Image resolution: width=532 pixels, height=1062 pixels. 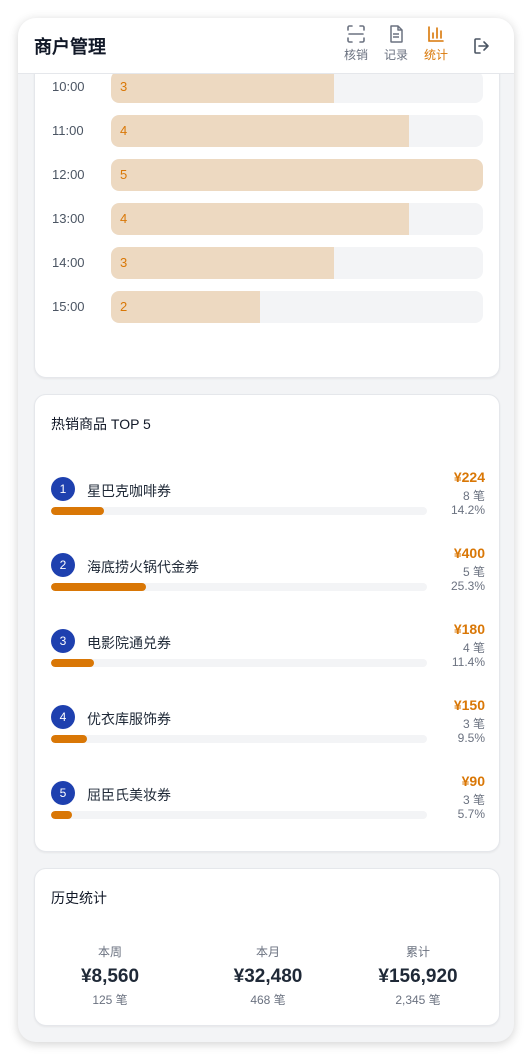 I want to click on hour-row: 13:00 4, so click(x=268, y=219).